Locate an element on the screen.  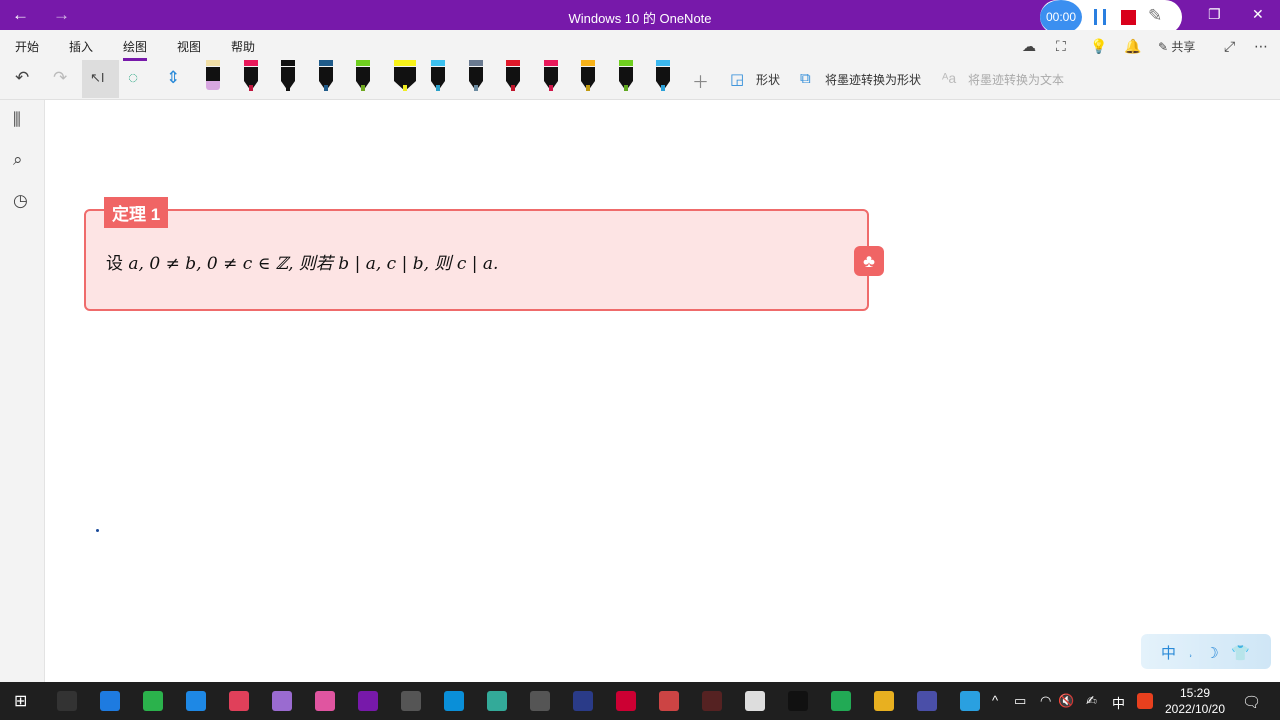
select-text-tool: ↖I is located at coordinates (100, 79).